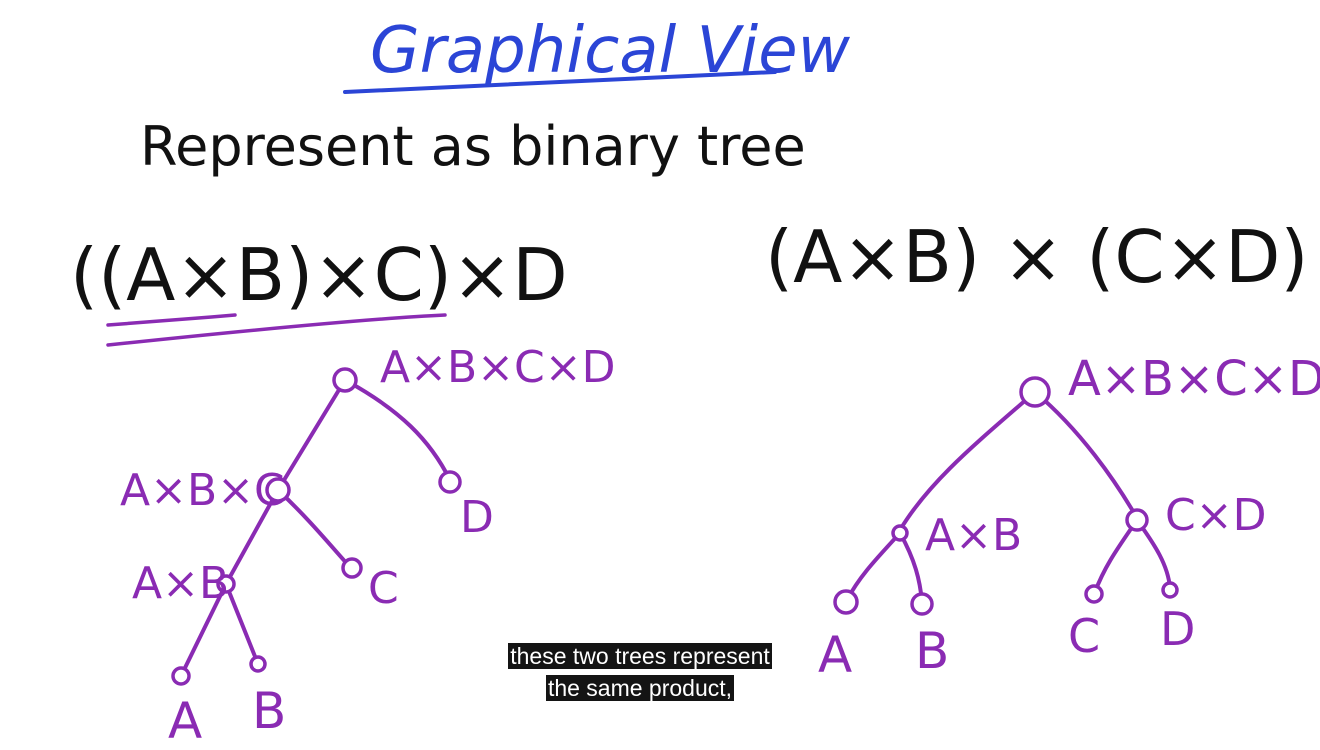  I want to click on right-tree-edges, so click(1008, 497).